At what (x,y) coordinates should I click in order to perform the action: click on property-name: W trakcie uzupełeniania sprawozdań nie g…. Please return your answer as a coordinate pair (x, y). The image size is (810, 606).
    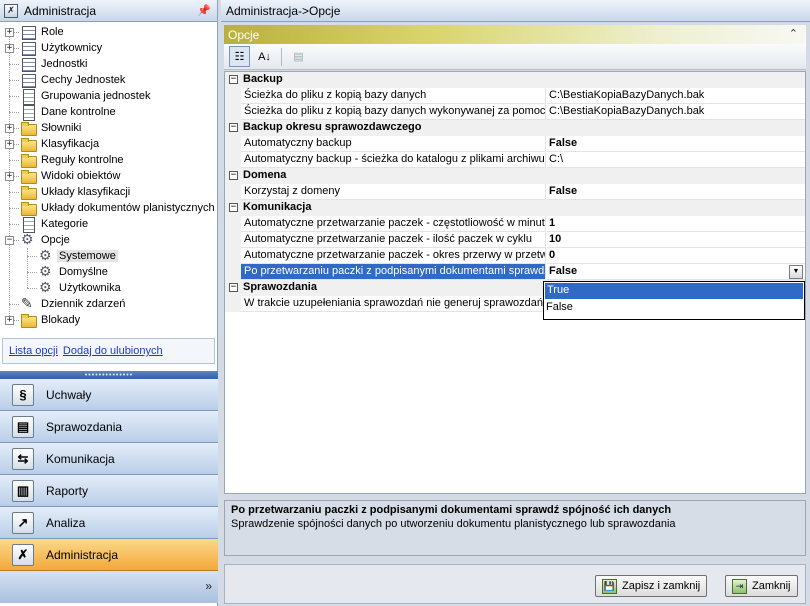
    Looking at the image, I should click on (393, 304).